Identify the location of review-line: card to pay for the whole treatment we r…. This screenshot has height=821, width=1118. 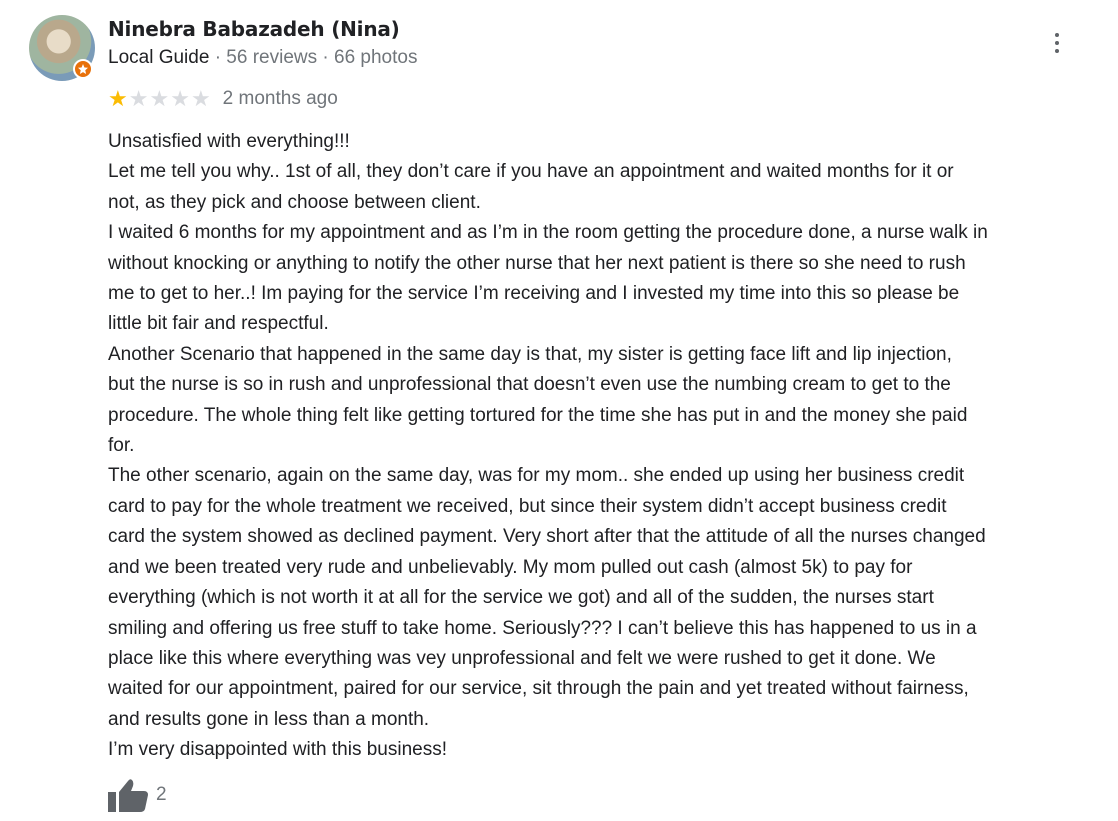
(527, 506).